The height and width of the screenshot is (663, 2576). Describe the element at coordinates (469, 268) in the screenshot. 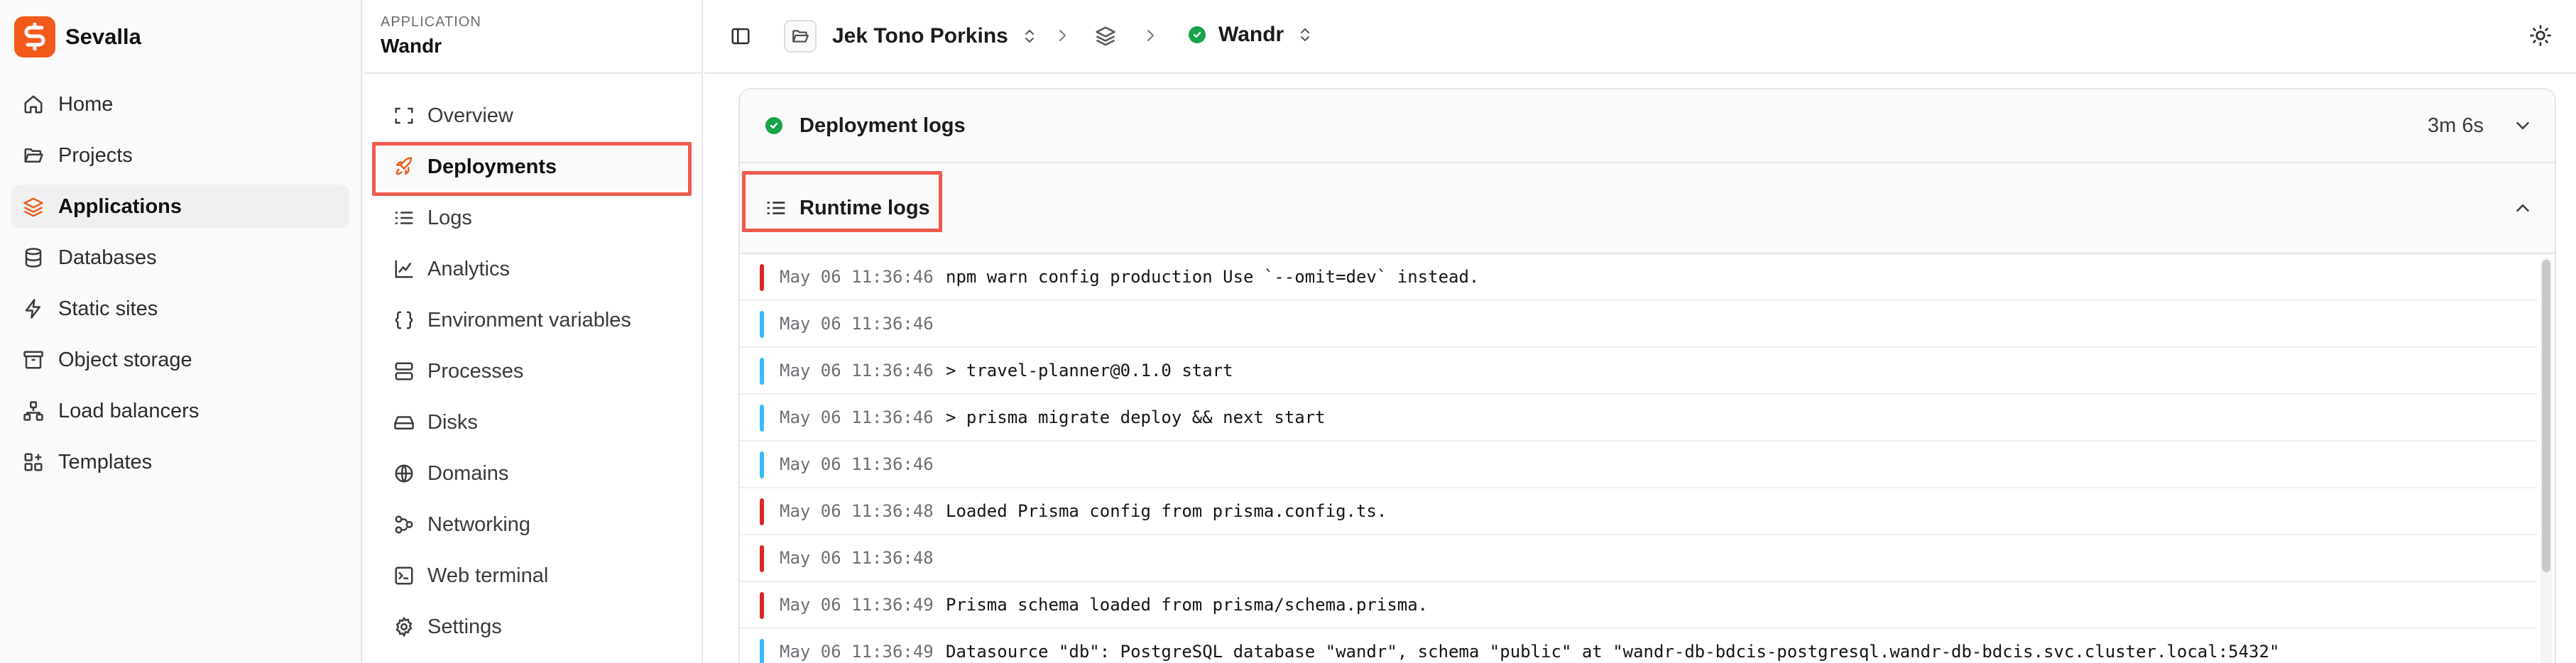

I see `subnav-item-label: Analytics` at that location.